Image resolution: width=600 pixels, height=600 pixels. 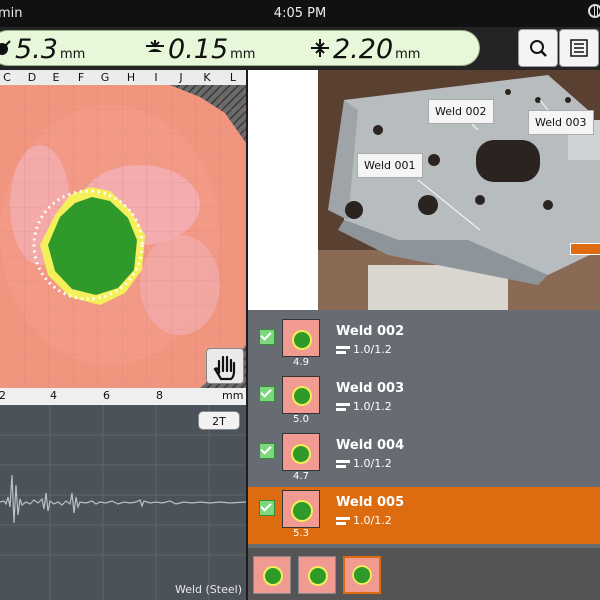 What do you see at coordinates (362, 575) in the screenshot?
I see `scan-thumbnail-active` at bounding box center [362, 575].